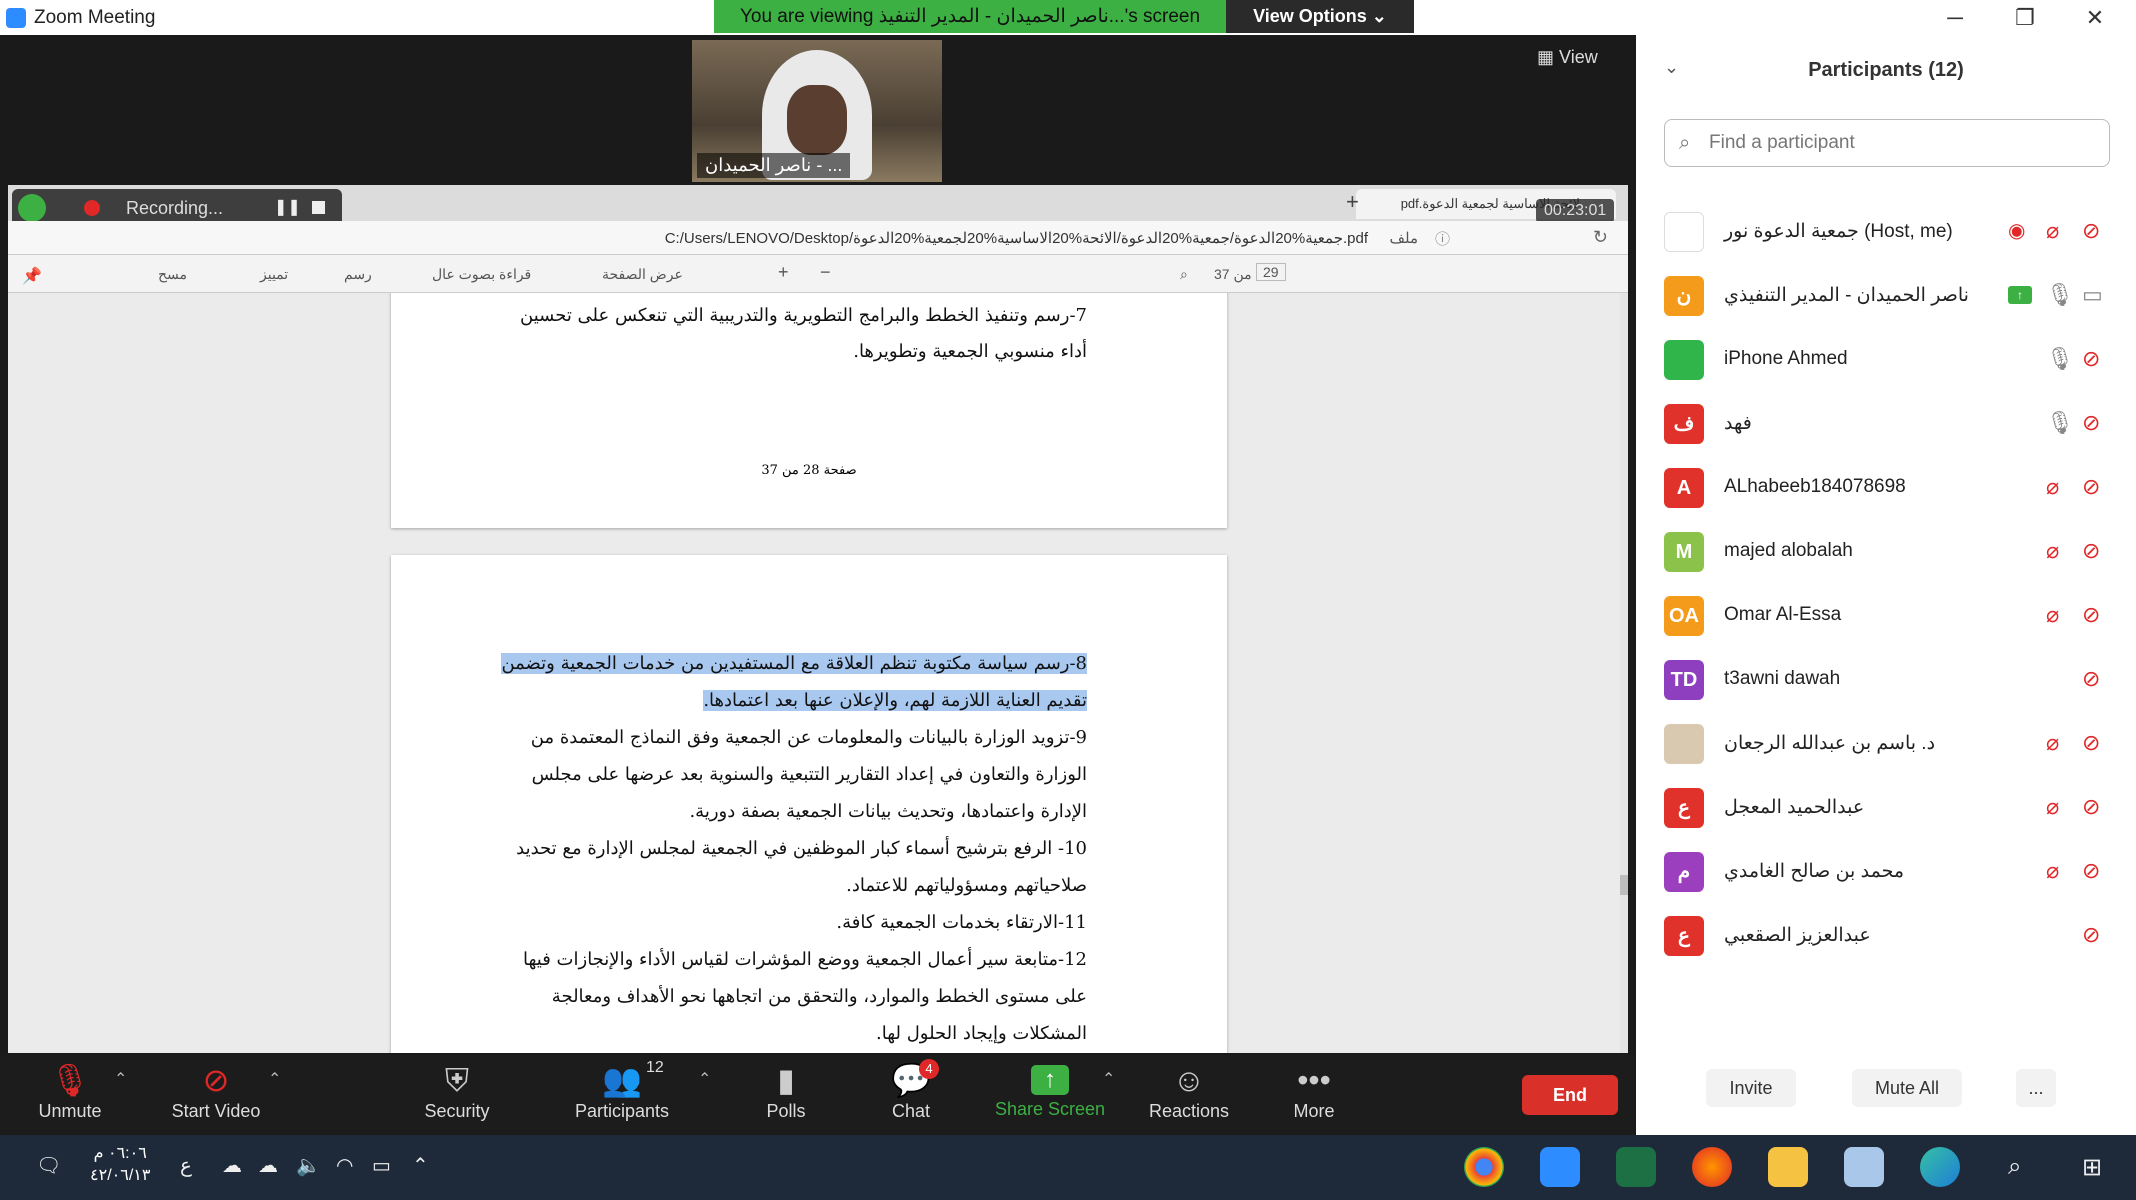 Image resolution: width=2136 pixels, height=1200 pixels. What do you see at coordinates (1830, 743) in the screenshot?
I see `participant-name: د. باسم بن عبدالله الرجعان` at bounding box center [1830, 743].